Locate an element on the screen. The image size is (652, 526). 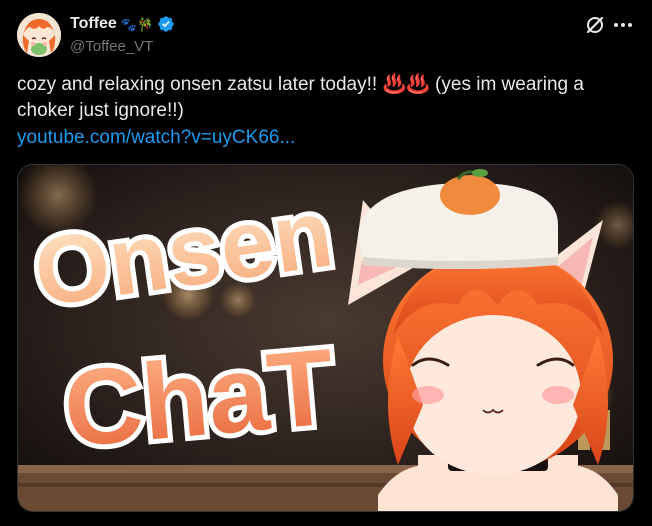
more-icon is located at coordinates (623, 25).